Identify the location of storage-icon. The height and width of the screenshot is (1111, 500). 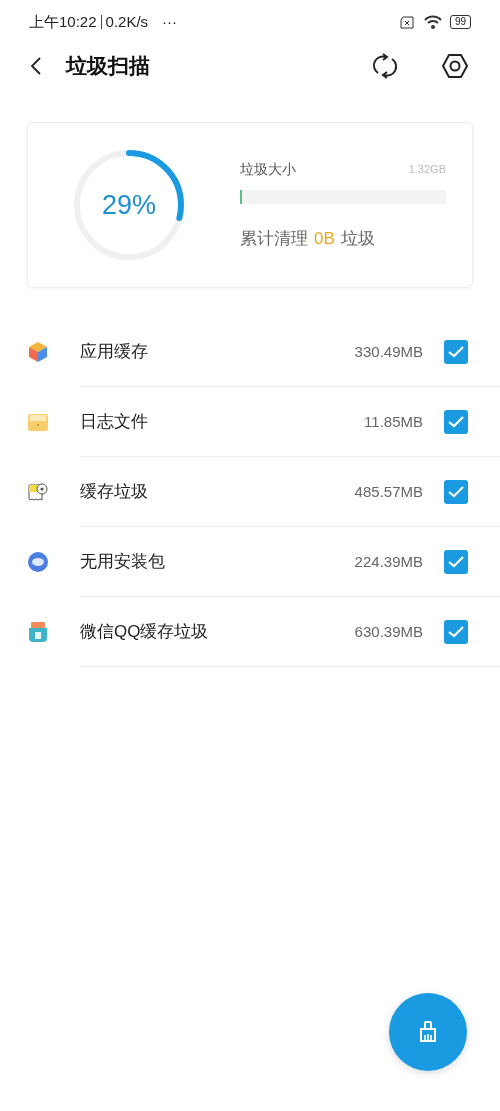
(38, 632).